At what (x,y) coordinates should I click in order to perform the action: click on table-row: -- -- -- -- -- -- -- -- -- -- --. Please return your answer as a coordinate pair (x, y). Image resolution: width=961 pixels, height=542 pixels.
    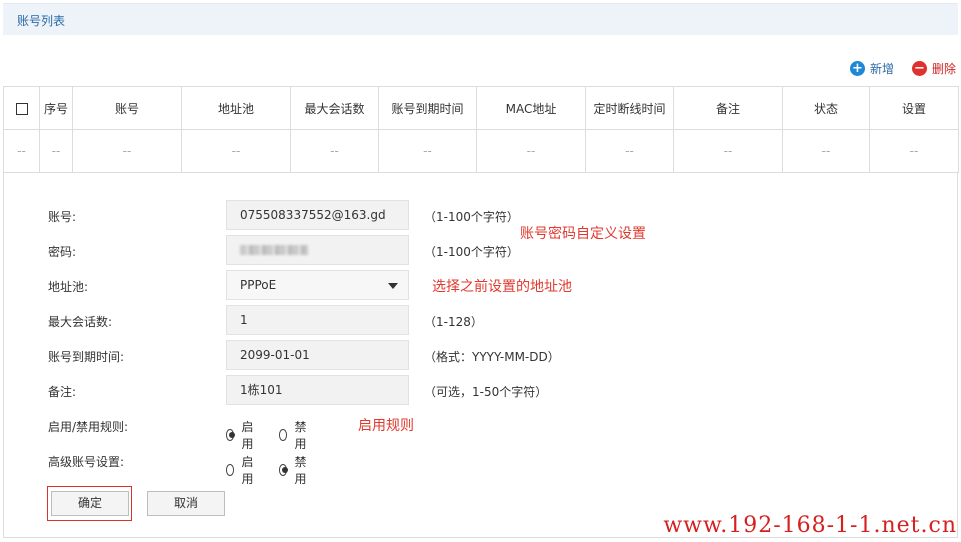
    Looking at the image, I should click on (481, 151).